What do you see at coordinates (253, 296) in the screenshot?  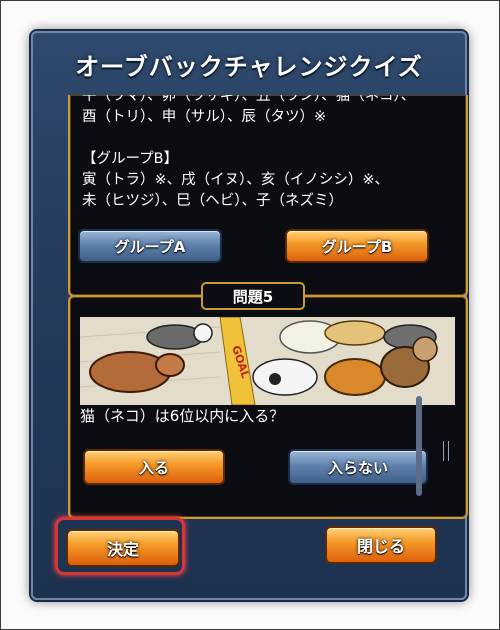 I see `question-number-tab: 問題5` at bounding box center [253, 296].